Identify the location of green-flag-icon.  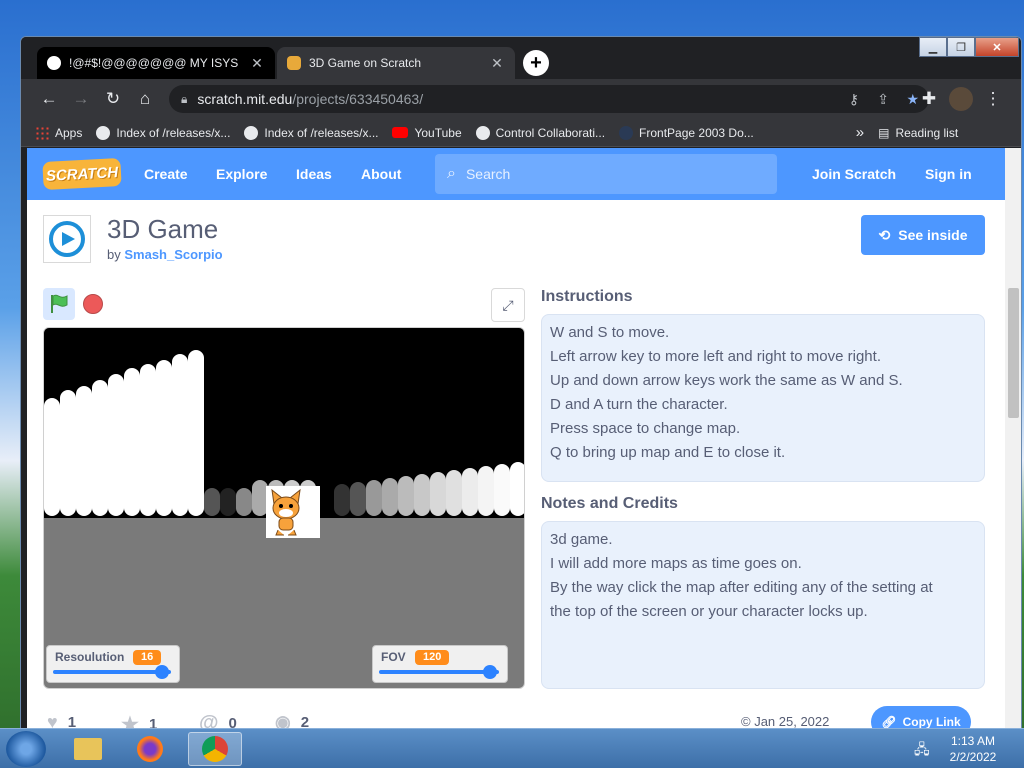
(59, 303).